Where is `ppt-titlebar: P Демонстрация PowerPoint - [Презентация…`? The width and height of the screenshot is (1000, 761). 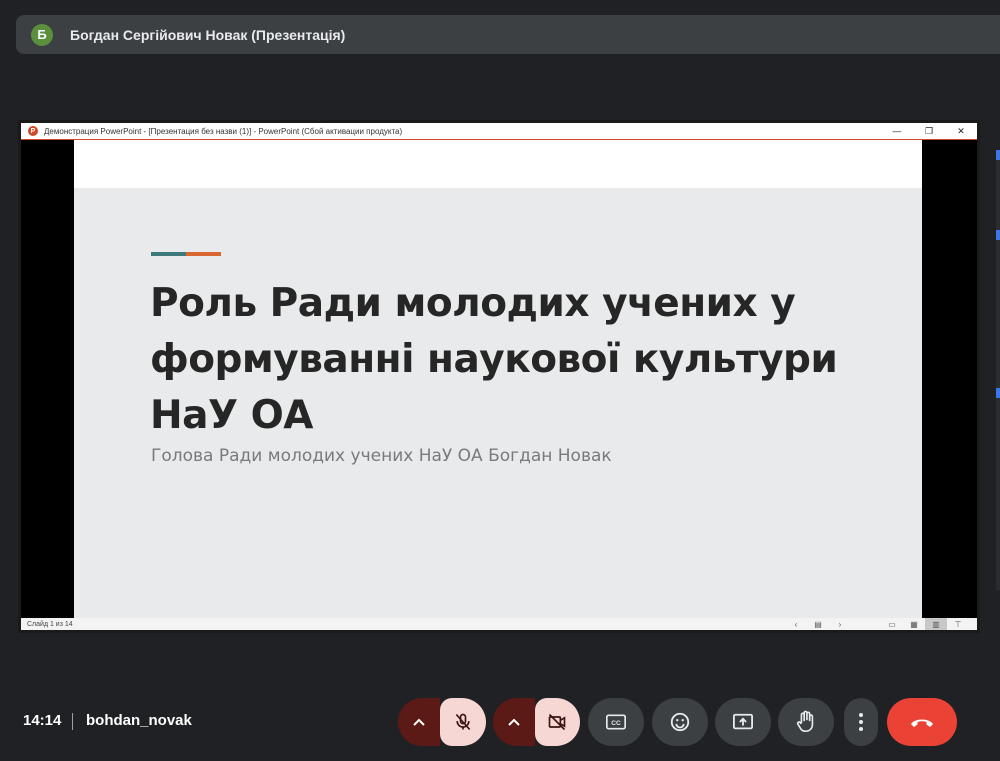
ppt-titlebar: P Демонстрация PowerPoint - [Презентация… is located at coordinates (499, 131).